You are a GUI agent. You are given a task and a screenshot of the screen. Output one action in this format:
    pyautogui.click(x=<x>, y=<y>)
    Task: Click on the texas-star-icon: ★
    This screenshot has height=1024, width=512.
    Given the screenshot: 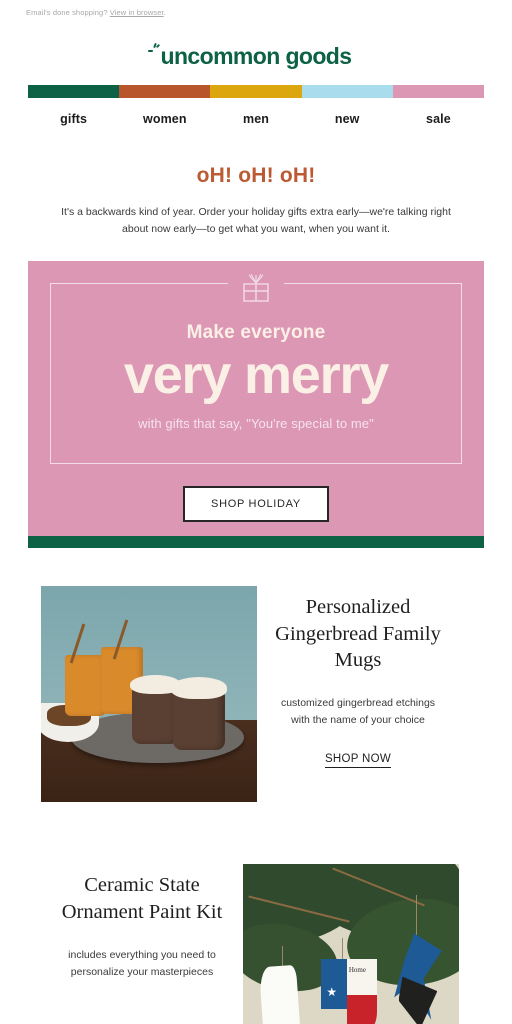 What is the action you would take?
    pyautogui.click(x=332, y=991)
    